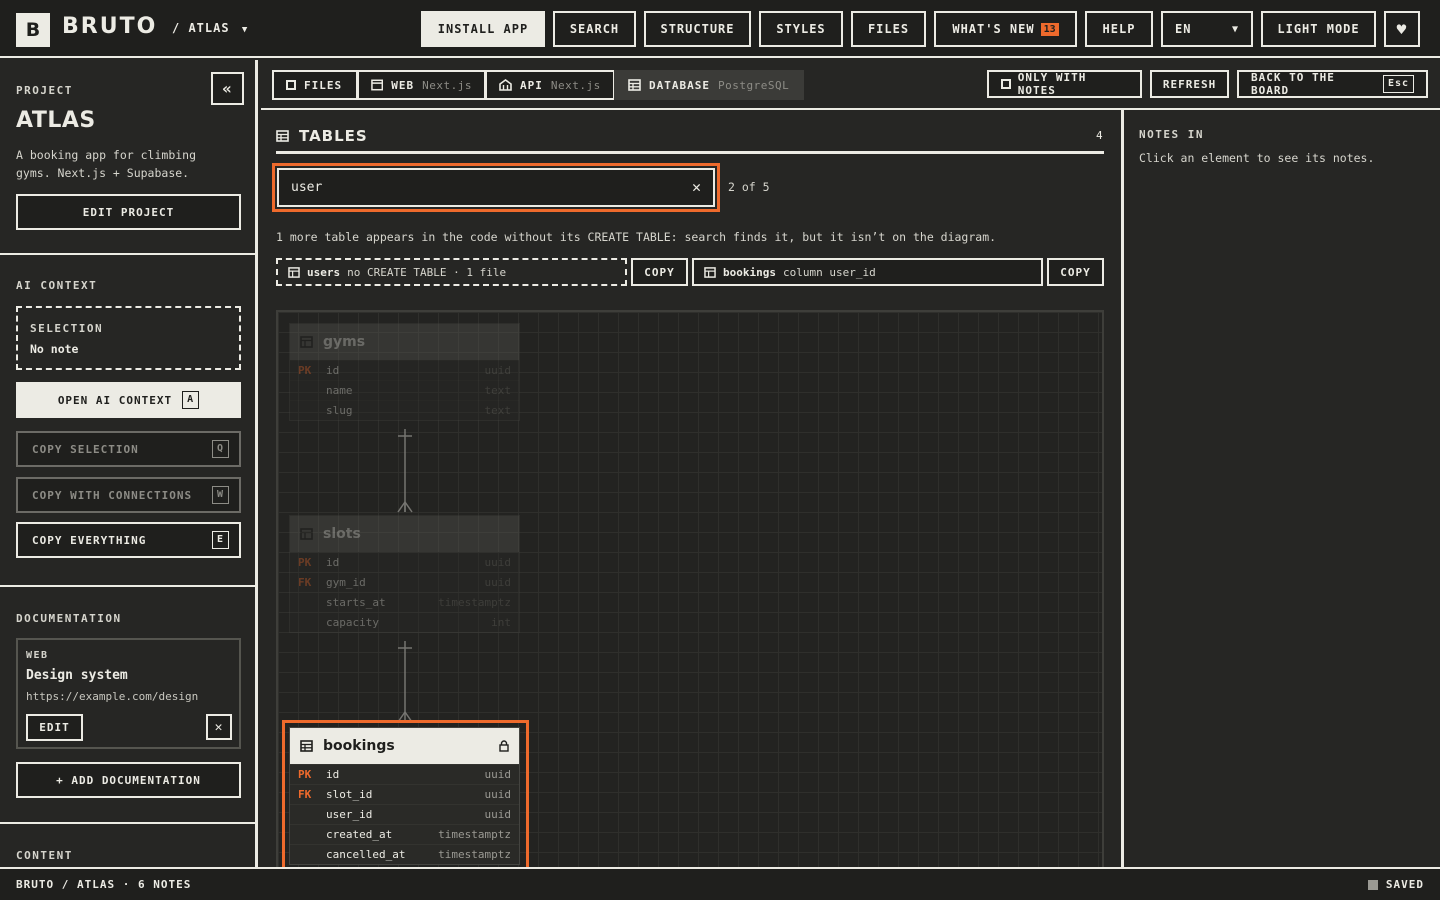 The height and width of the screenshot is (900, 1440). I want to click on heart-icon: ♥, so click(1402, 29).